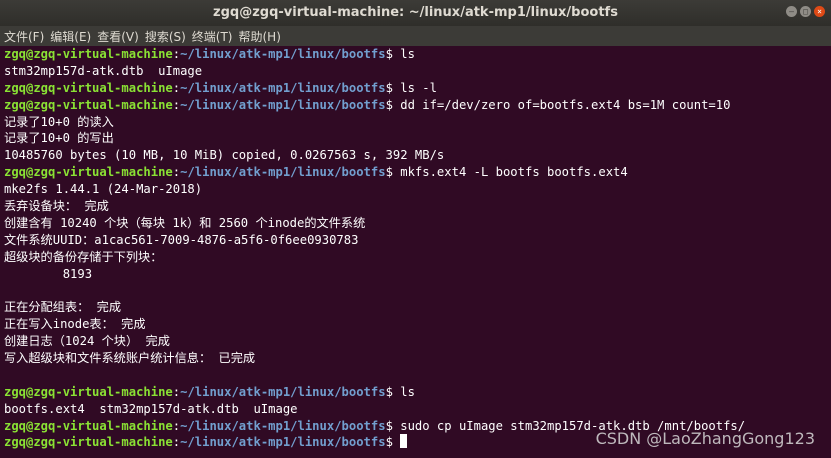 This screenshot has height=458, width=831. I want to click on output-text: 记录了10+0 的写出, so click(59, 138).